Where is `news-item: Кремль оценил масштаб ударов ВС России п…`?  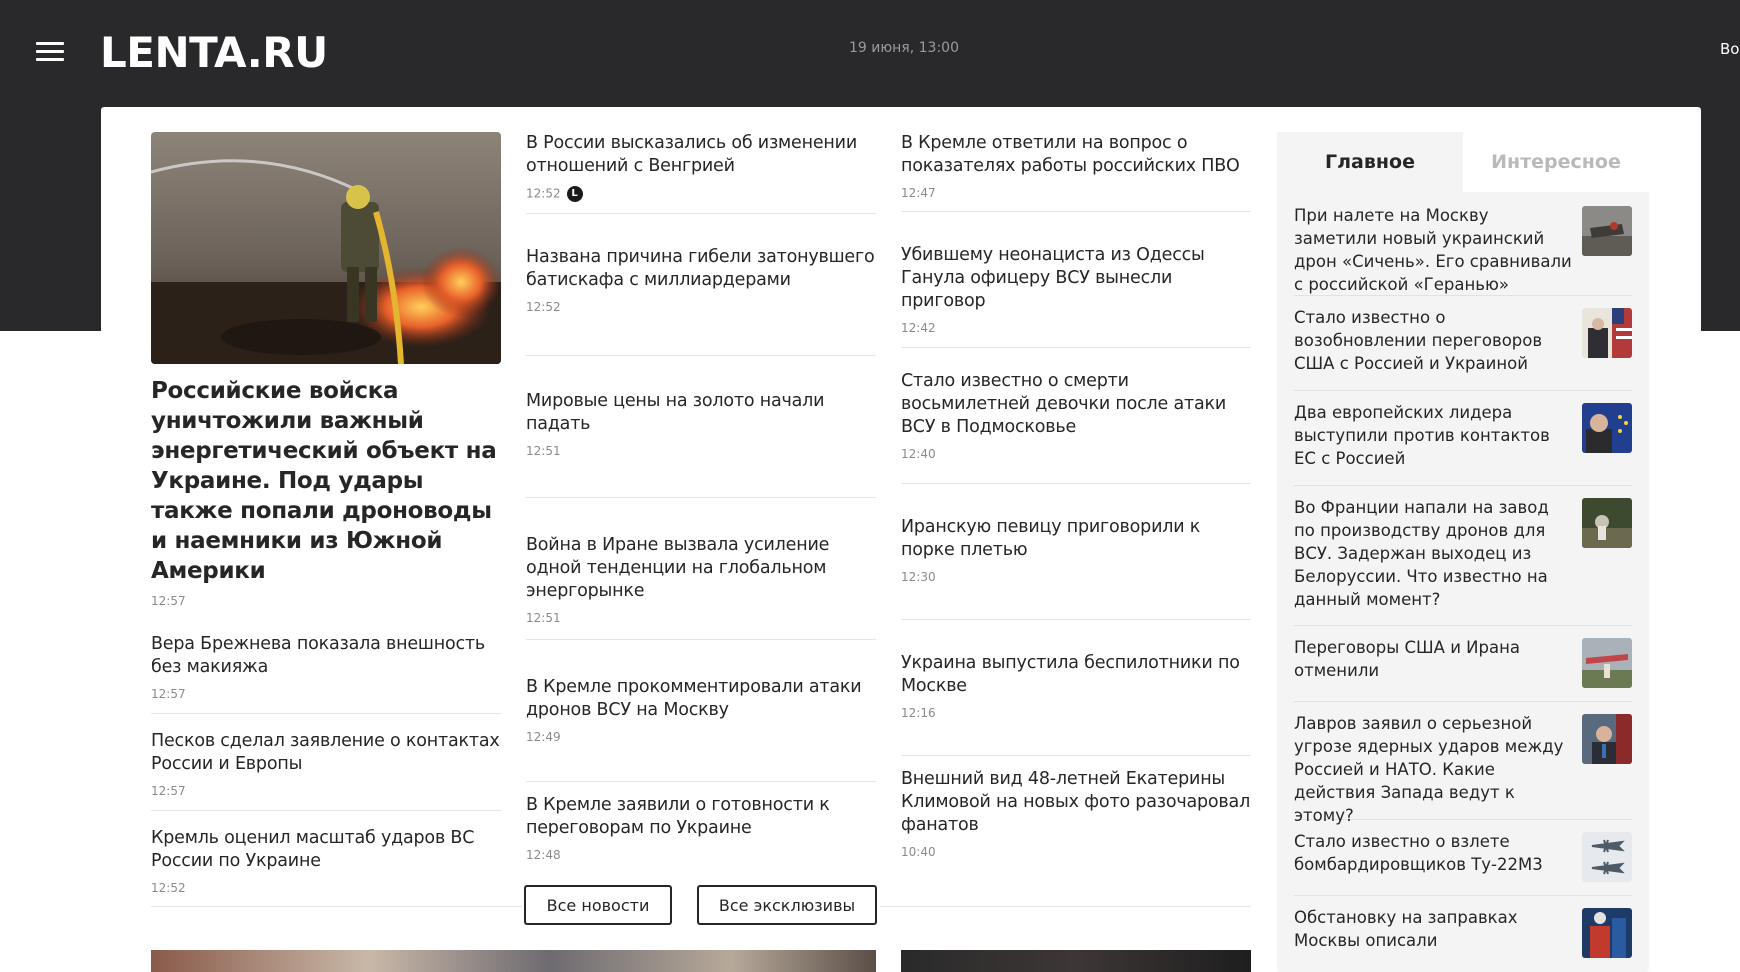 news-item: Кремль оценил масштаб ударов ВС России п… is located at coordinates (326, 859).